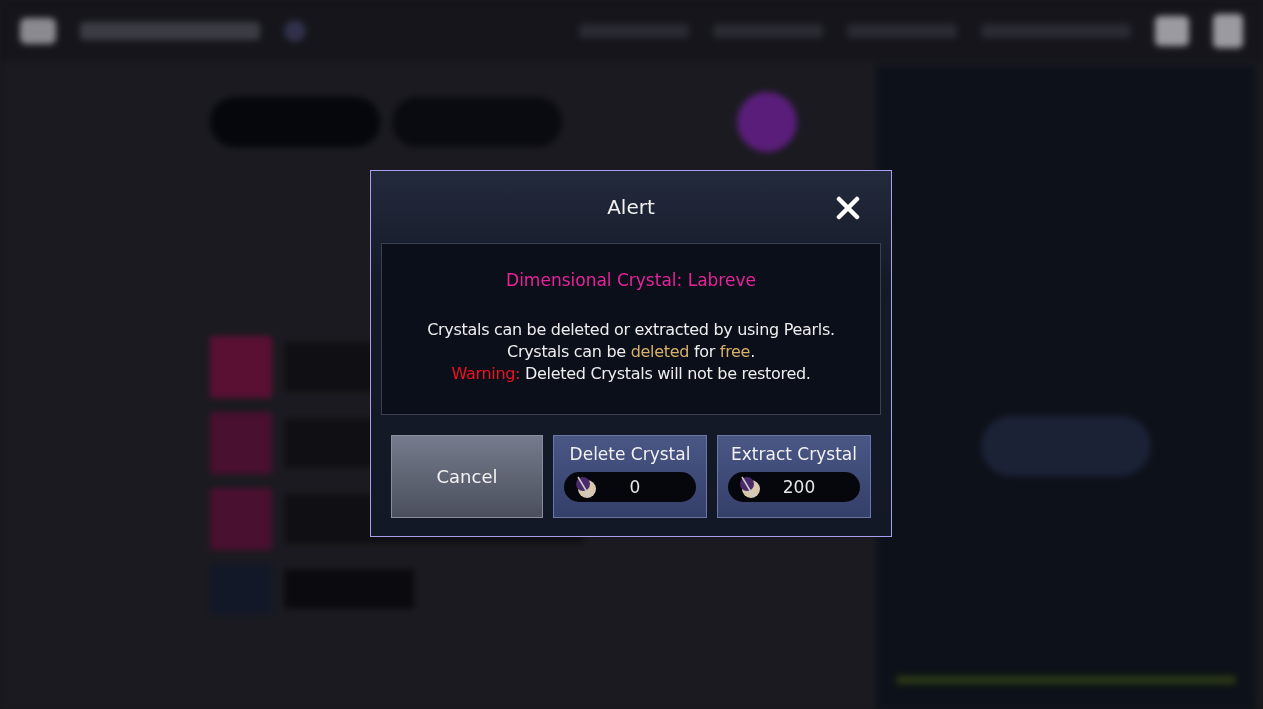  I want to click on crystal-action-button: Extract Crystal 200, so click(794, 476).